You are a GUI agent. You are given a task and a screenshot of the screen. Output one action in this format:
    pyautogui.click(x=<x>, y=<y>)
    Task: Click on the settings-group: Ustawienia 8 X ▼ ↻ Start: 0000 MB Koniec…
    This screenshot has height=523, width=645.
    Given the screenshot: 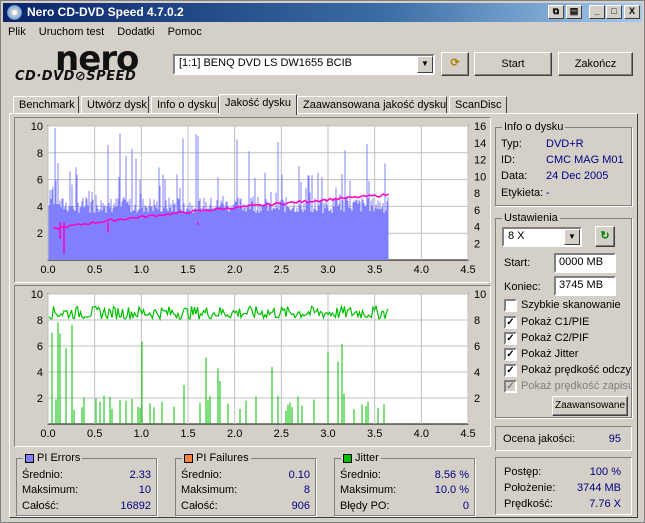 What is the action you would take?
    pyautogui.click(x=563, y=315)
    